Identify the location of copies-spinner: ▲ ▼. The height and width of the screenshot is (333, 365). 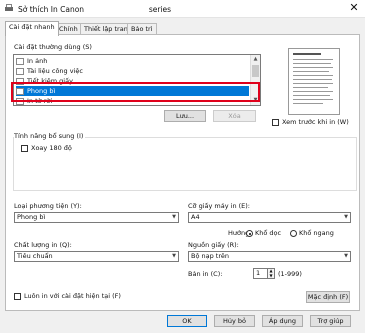
(271, 273).